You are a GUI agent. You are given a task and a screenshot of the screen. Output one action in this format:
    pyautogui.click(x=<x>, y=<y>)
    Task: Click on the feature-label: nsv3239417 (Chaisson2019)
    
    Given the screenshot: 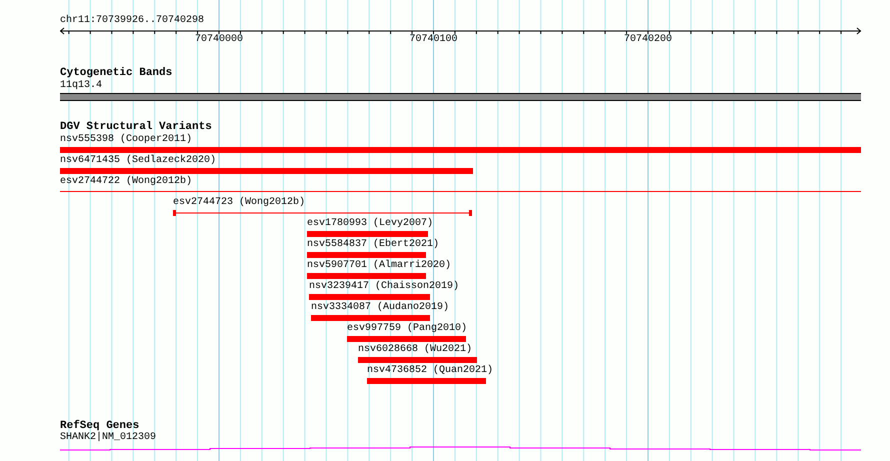 What is the action you would take?
    pyautogui.click(x=384, y=287)
    